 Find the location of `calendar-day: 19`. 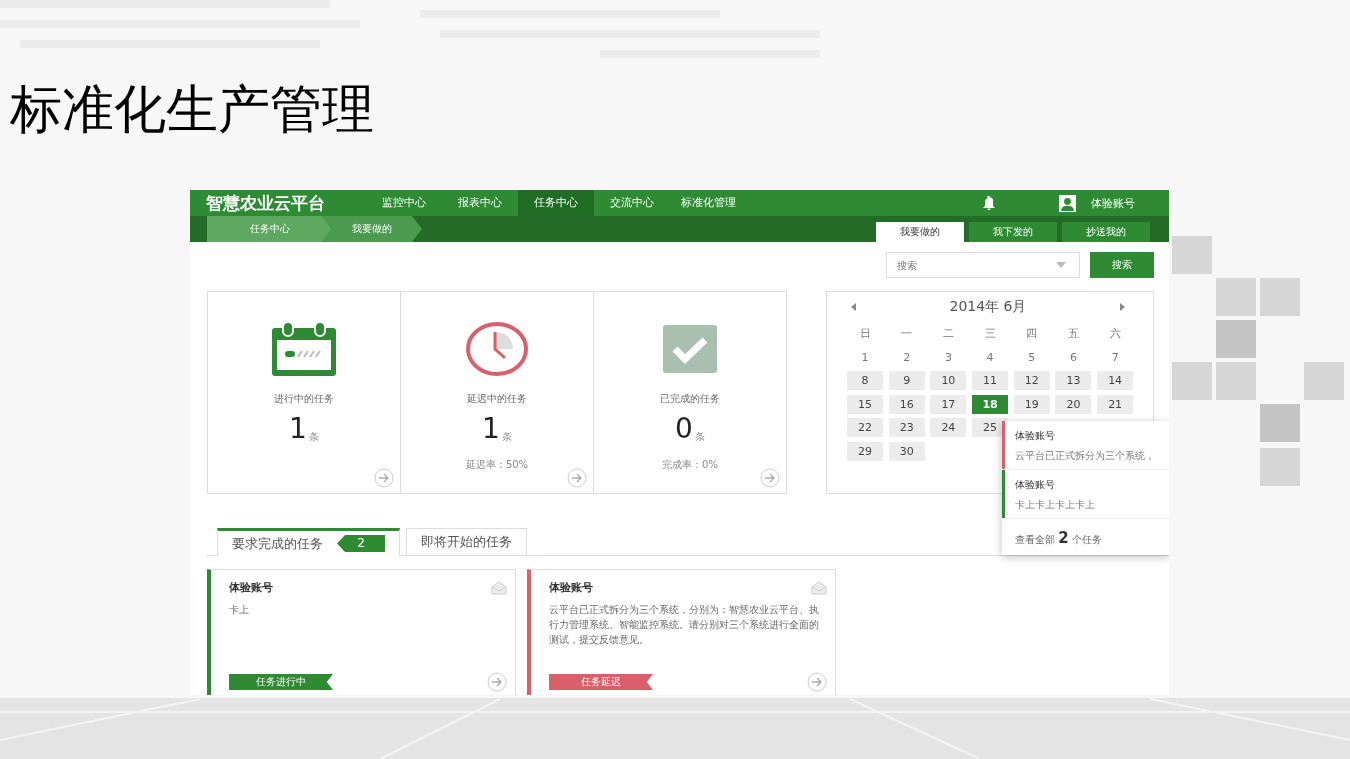

calendar-day: 19 is located at coordinates (1031, 404).